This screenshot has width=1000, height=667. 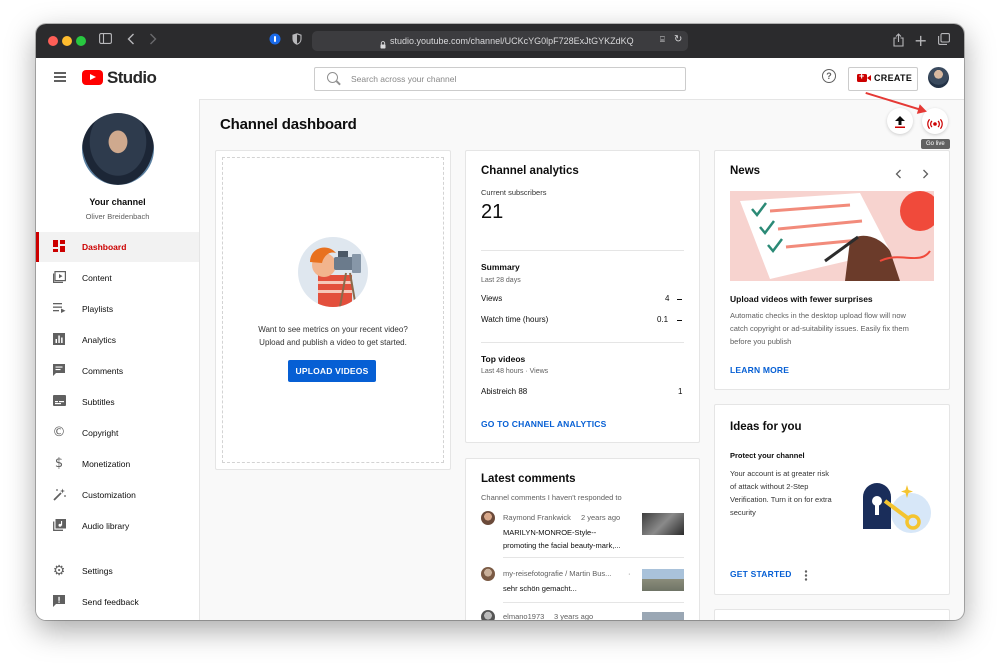 I want to click on learn-more-link: LEARN MORE, so click(x=759, y=370).